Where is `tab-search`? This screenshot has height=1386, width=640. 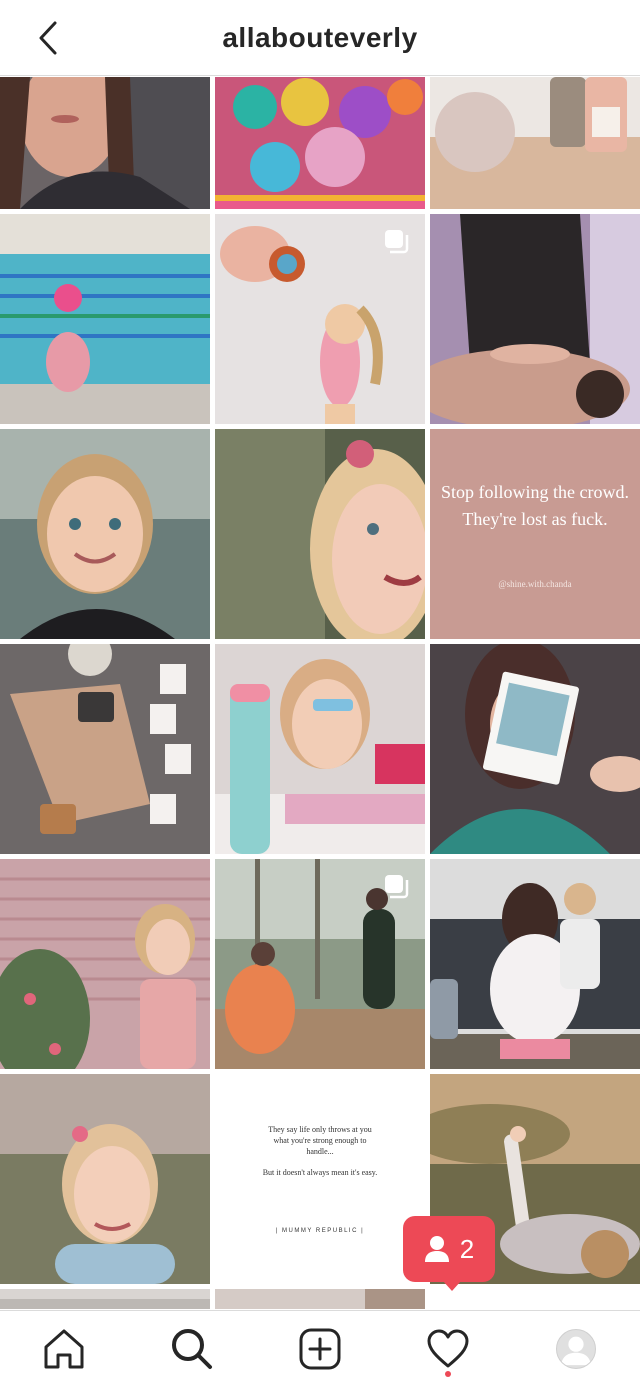 tab-search is located at coordinates (192, 1349).